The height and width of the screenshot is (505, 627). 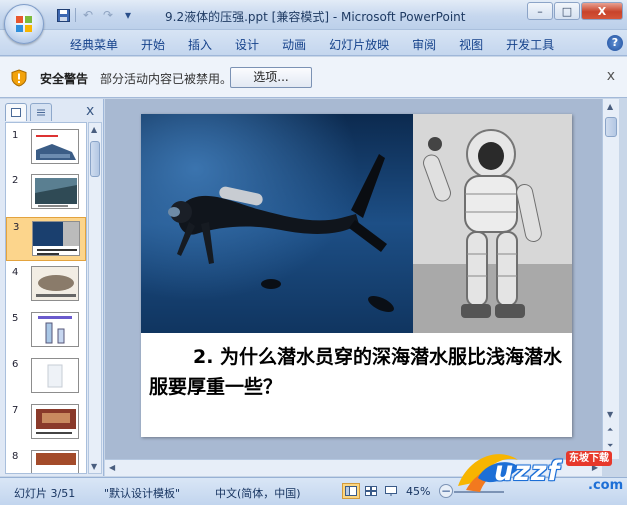 What do you see at coordinates (90, 111) in the screenshot?
I see `close-pane-icon: x` at bounding box center [90, 111].